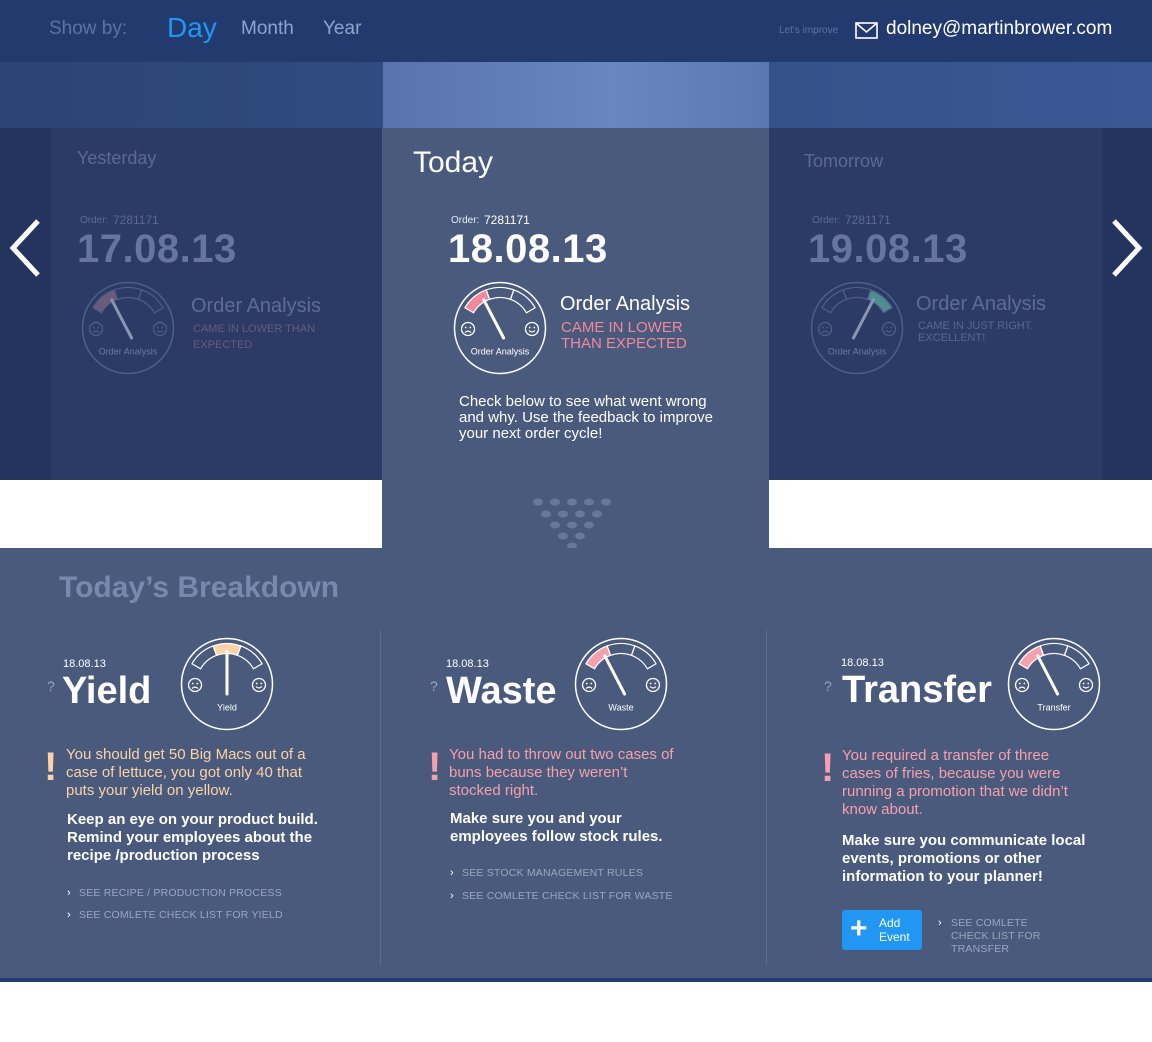 The height and width of the screenshot is (1042, 1152). Describe the element at coordinates (546, 873) in the screenshot. I see `waste-link-stock-rules: › SEE STOCK MANAGEMENT RULES` at that location.